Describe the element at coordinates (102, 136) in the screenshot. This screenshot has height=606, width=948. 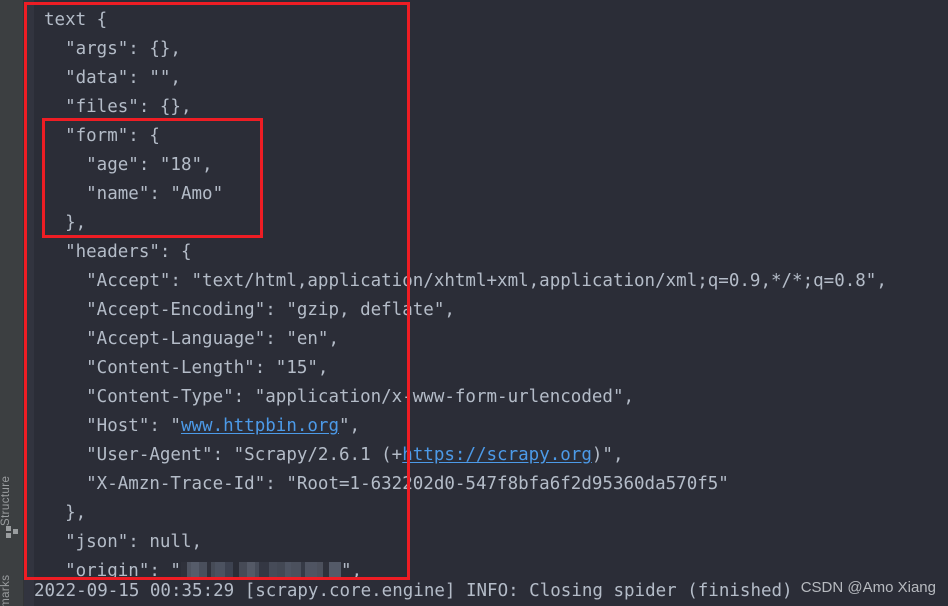
I see `console-line-l5: "form": {` at that location.